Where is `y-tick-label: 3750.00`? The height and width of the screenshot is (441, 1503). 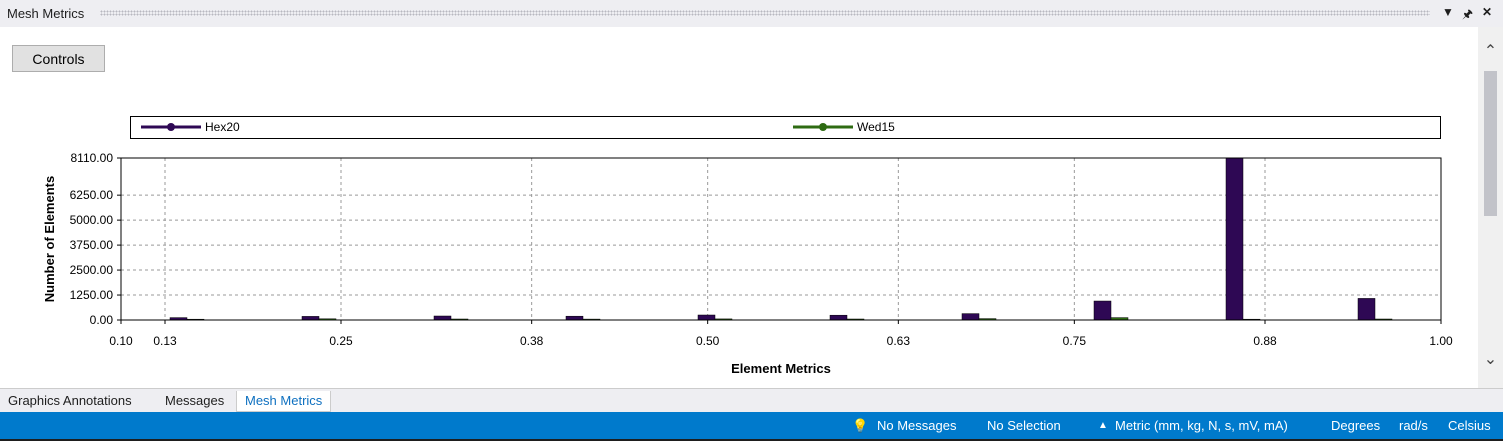
y-tick-label: 3750.00 is located at coordinates (92, 245).